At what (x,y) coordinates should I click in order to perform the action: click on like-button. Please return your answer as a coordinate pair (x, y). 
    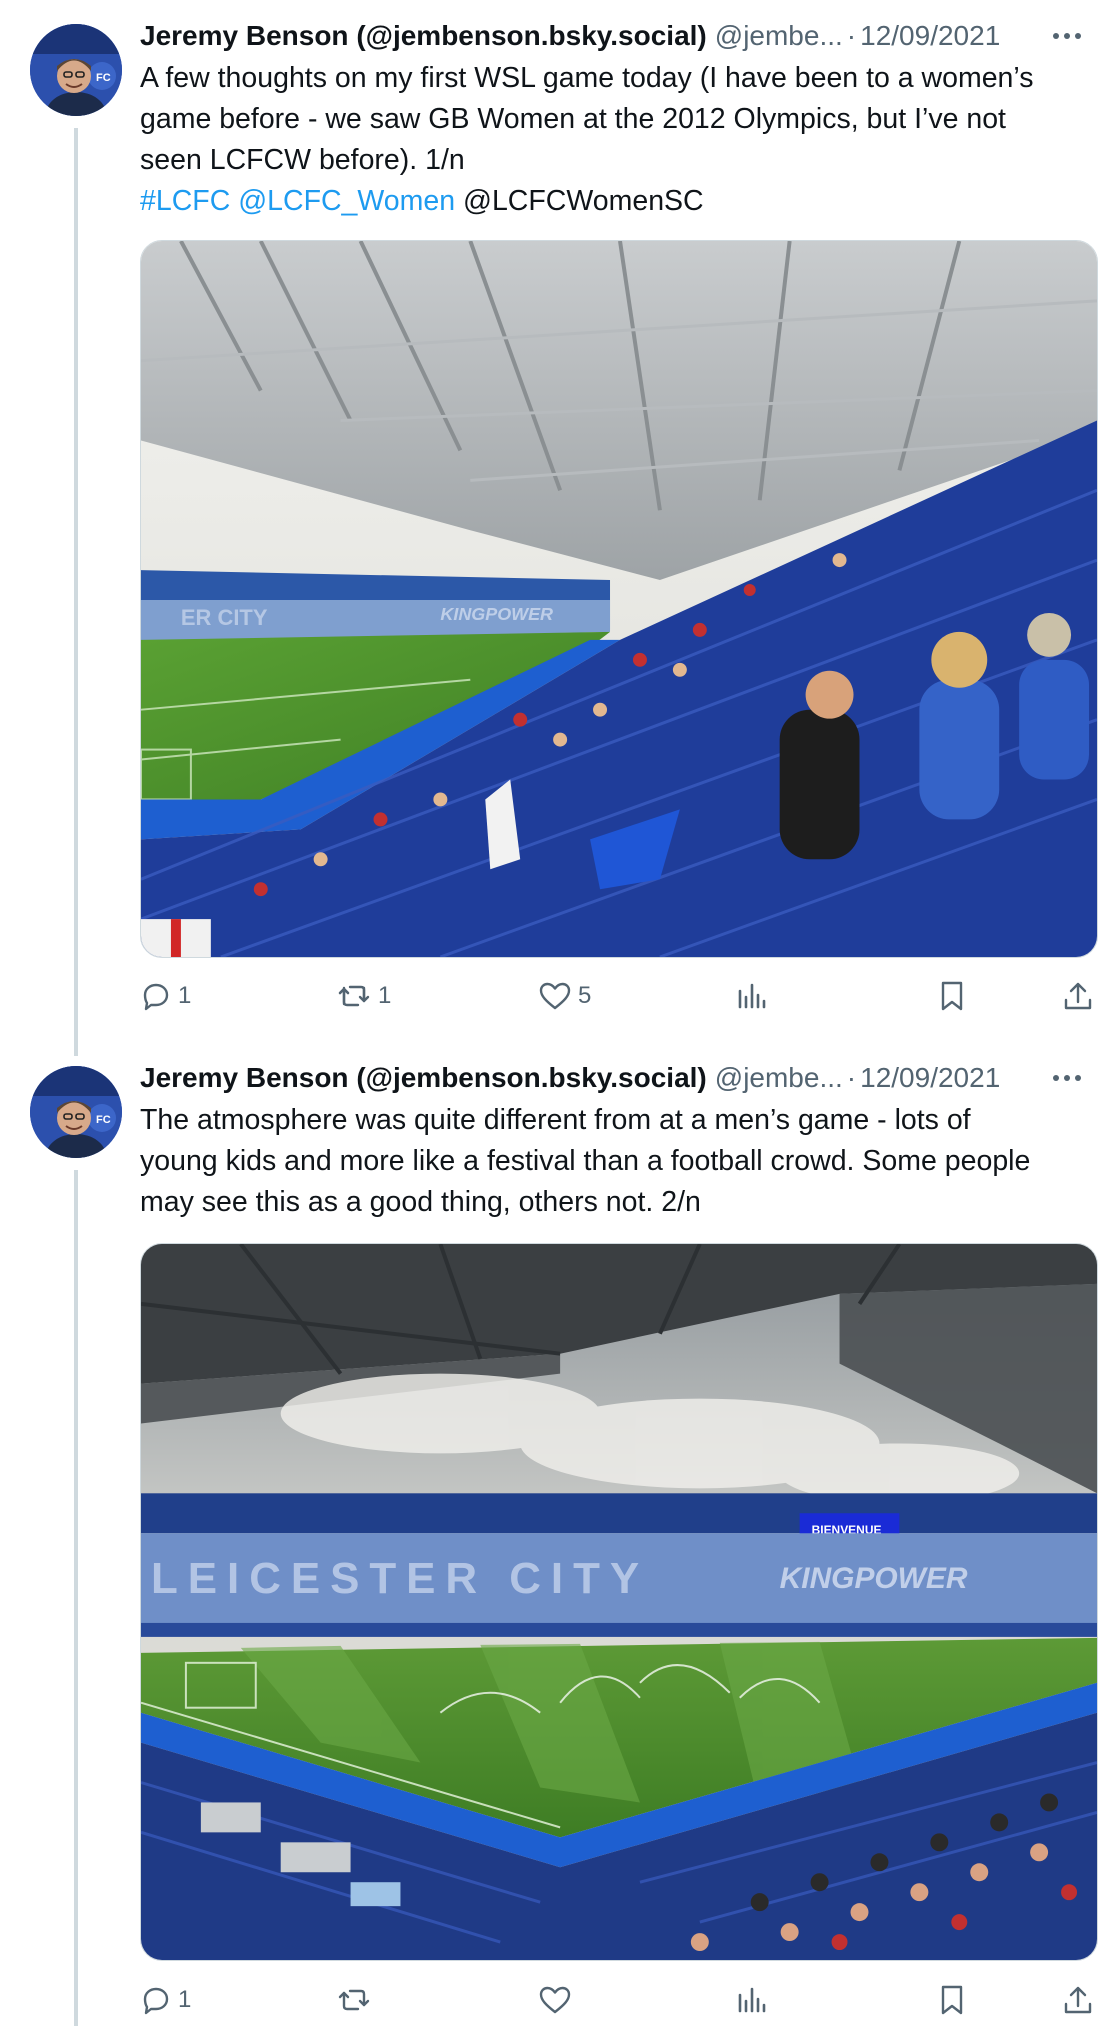
    Looking at the image, I should click on (558, 2000).